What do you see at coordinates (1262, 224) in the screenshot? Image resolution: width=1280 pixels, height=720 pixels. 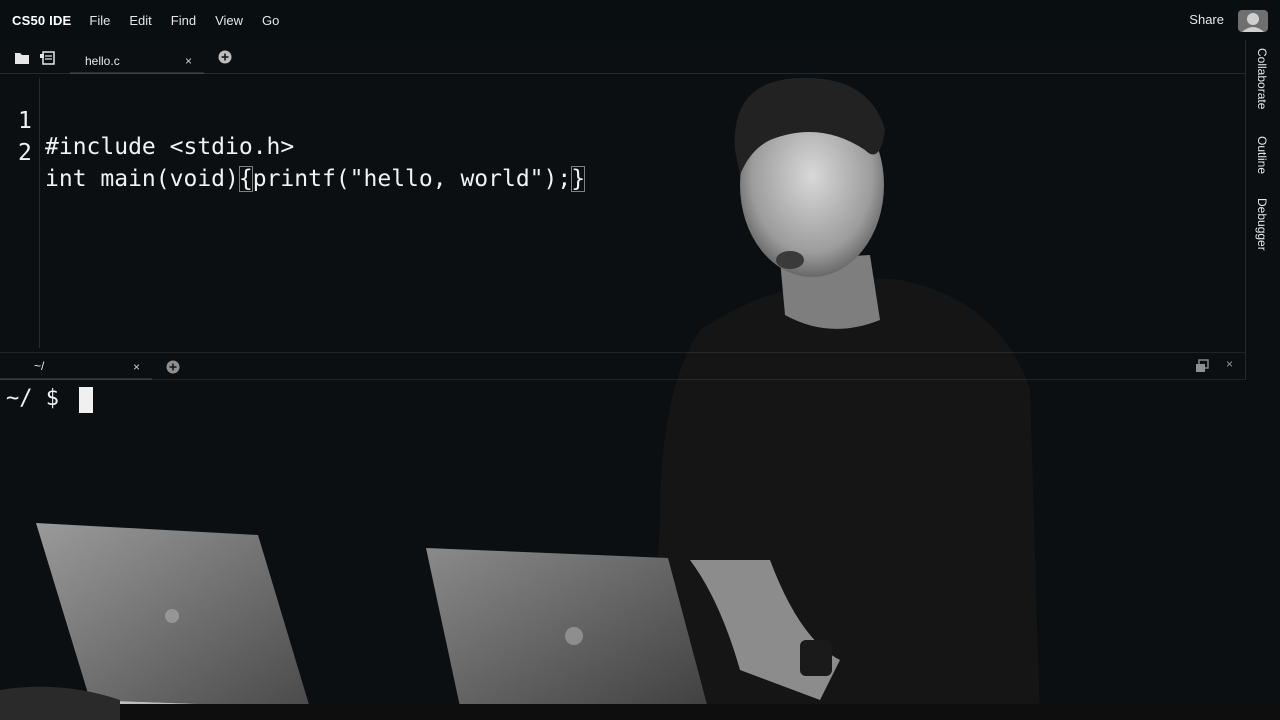 I see `panel-debugger: Debugger` at bounding box center [1262, 224].